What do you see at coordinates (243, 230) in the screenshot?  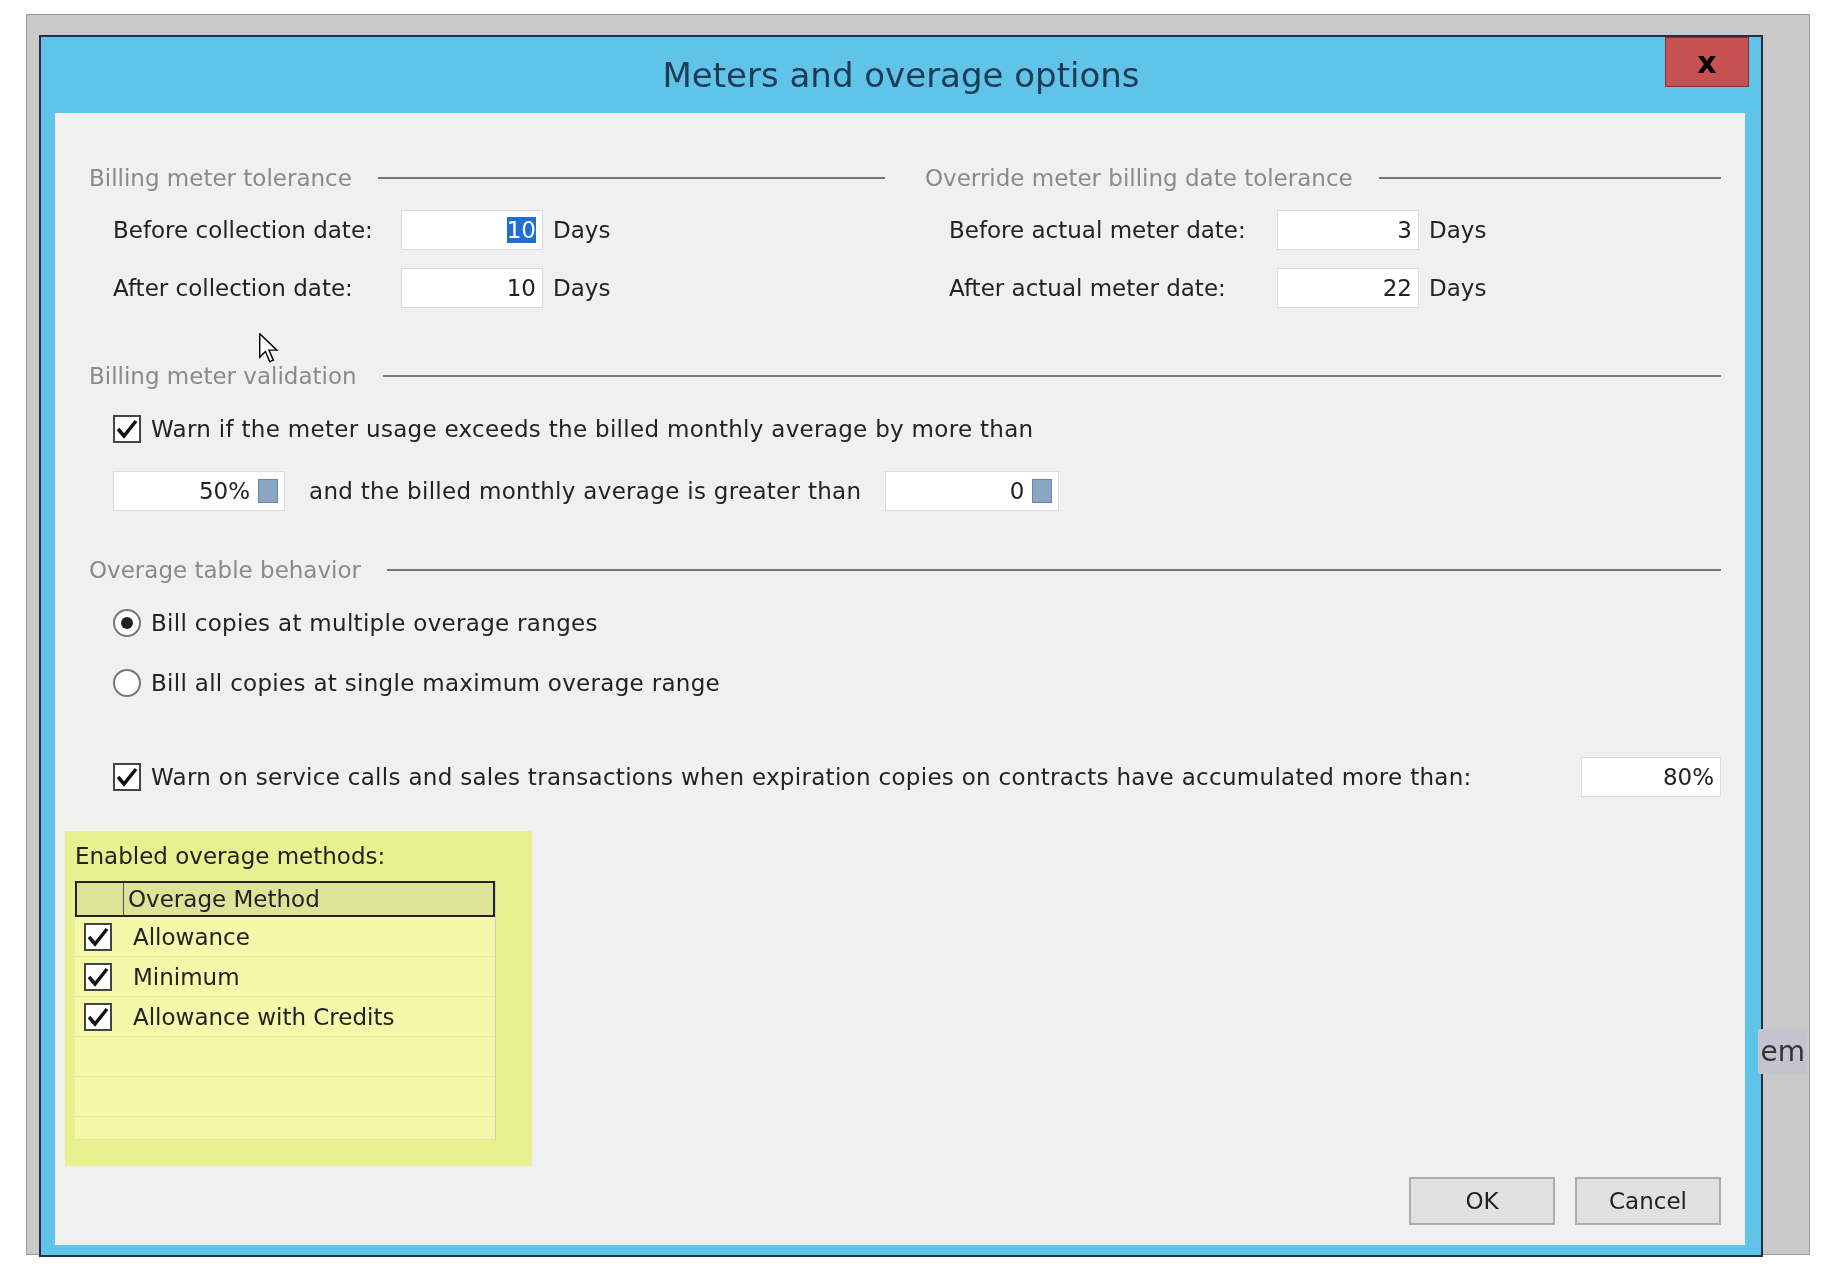 I see `field-label: Before collection date:` at bounding box center [243, 230].